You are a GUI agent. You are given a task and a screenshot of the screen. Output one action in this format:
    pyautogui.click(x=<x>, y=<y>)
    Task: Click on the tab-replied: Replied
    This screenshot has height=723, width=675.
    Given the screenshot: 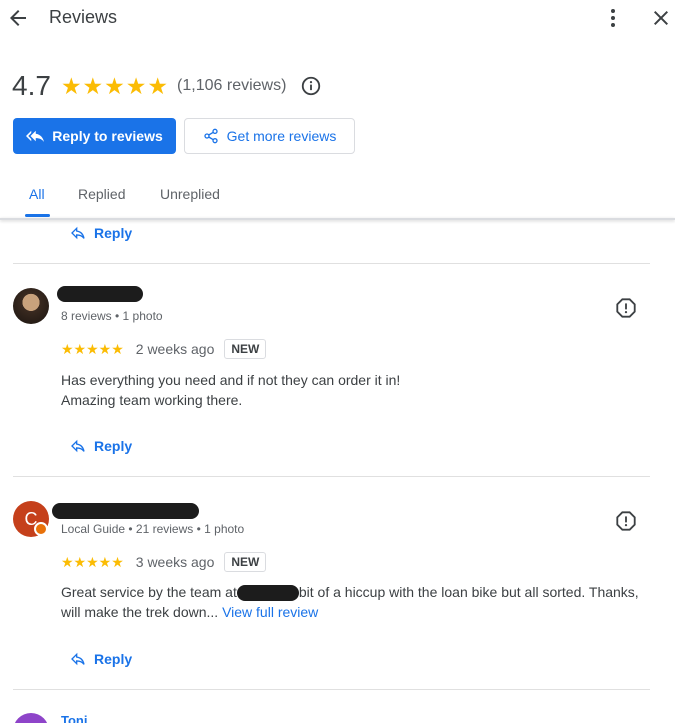 What is the action you would take?
    pyautogui.click(x=101, y=194)
    